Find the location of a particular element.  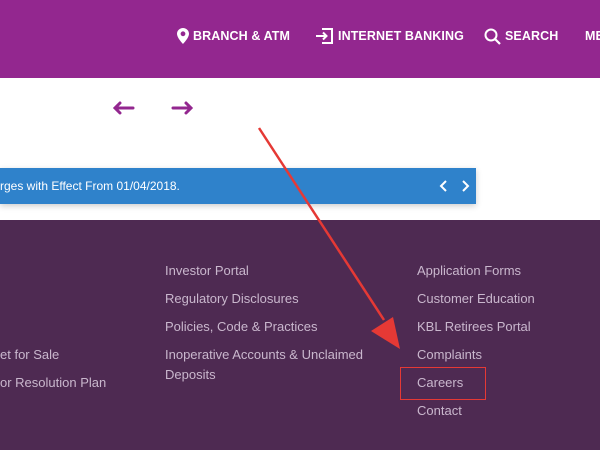

footer-link-retirees-portal: KBL Retirees Portal is located at coordinates (474, 327).